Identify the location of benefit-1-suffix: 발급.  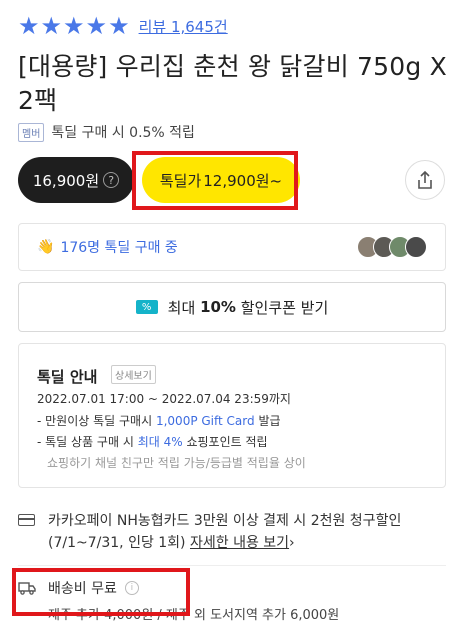
(269, 421).